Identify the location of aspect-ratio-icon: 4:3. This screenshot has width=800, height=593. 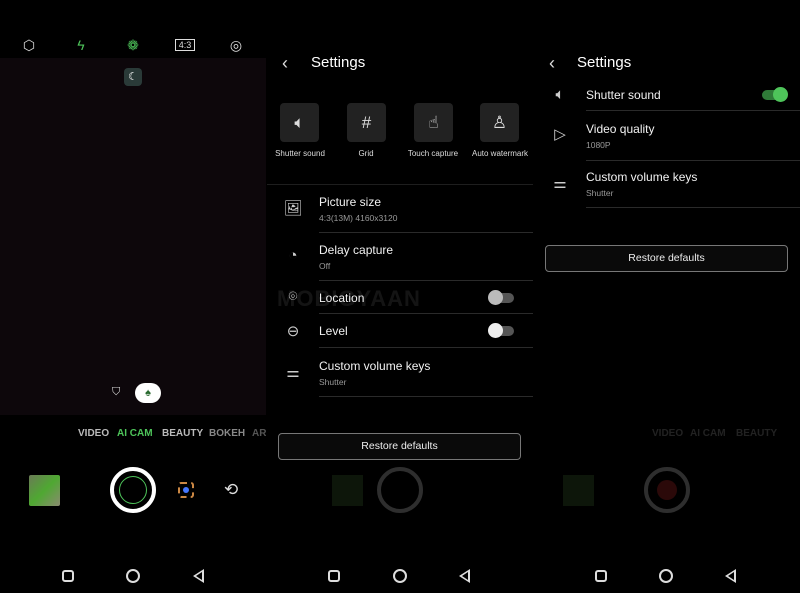
(185, 45).